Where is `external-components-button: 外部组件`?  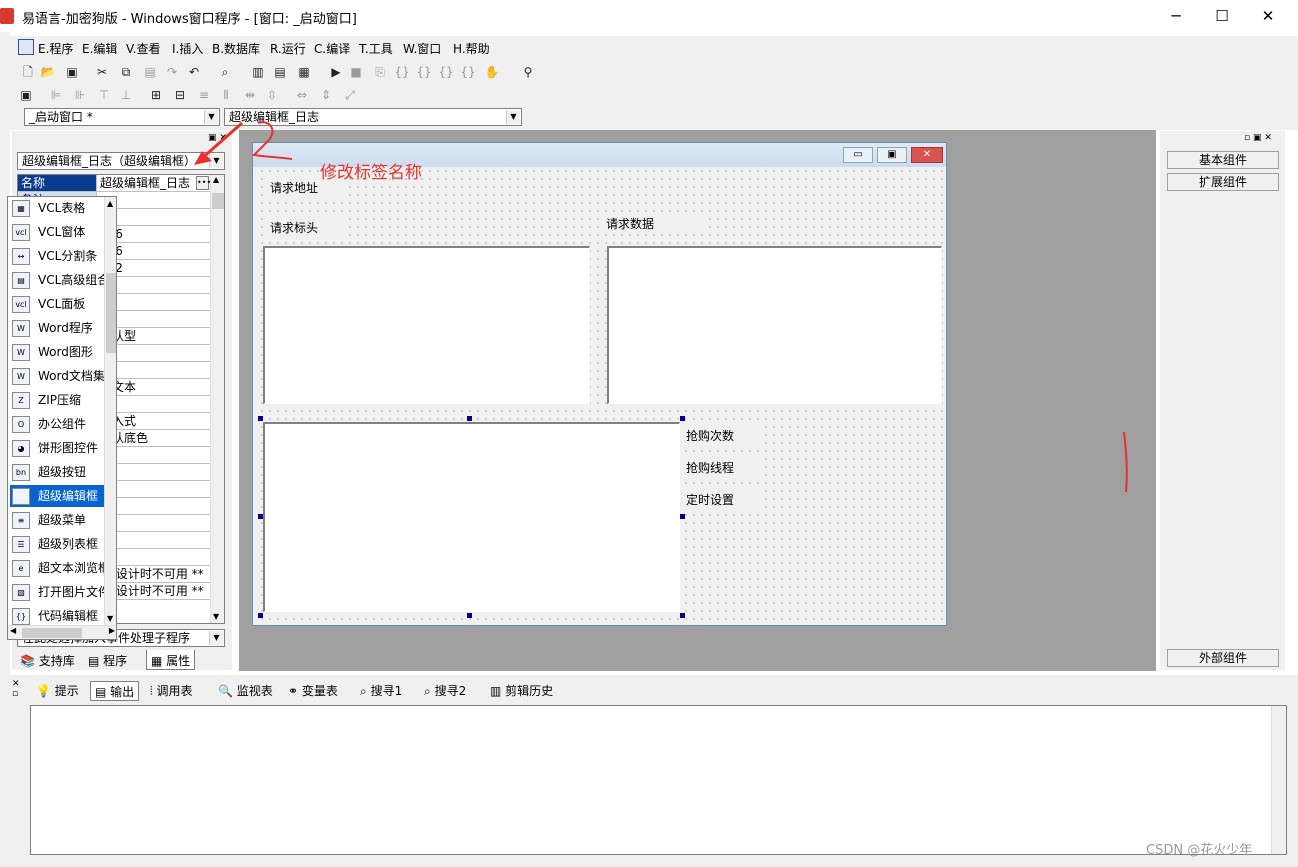 external-components-button: 外部组件 is located at coordinates (1223, 658).